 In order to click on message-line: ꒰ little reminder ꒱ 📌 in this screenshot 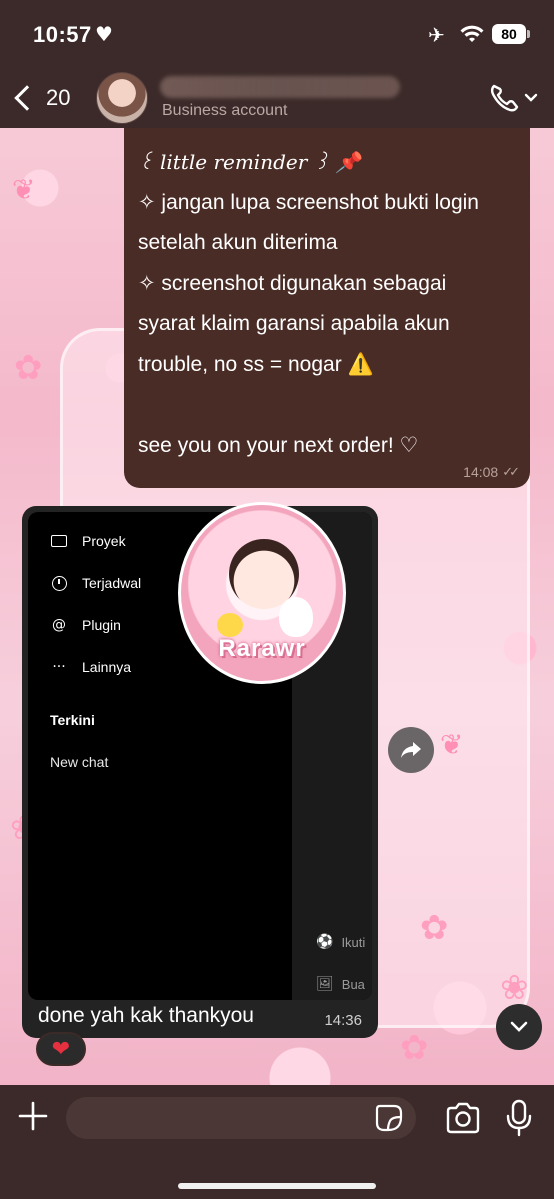, I will do `click(249, 162)`.